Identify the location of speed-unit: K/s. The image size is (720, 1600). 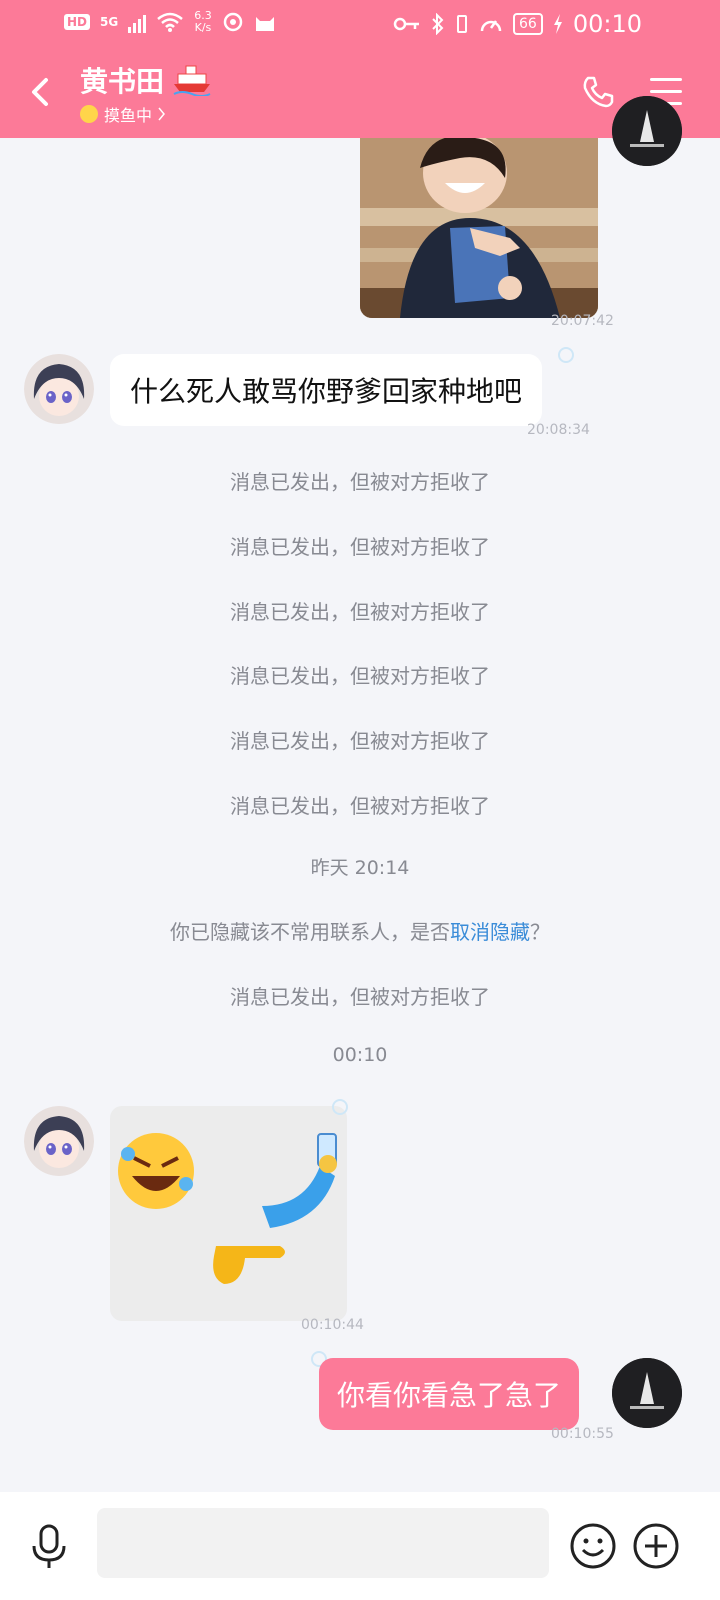
(203, 27).